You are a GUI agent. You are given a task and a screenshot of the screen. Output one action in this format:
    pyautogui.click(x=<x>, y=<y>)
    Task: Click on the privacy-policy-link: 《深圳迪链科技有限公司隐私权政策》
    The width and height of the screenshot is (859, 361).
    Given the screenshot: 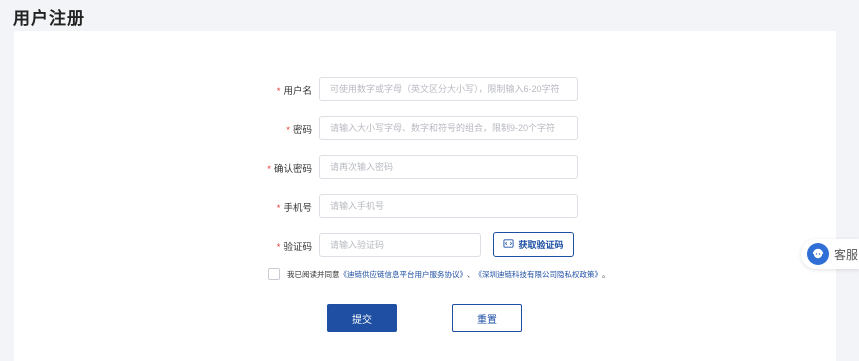 What is the action you would take?
    pyautogui.click(x=539, y=274)
    